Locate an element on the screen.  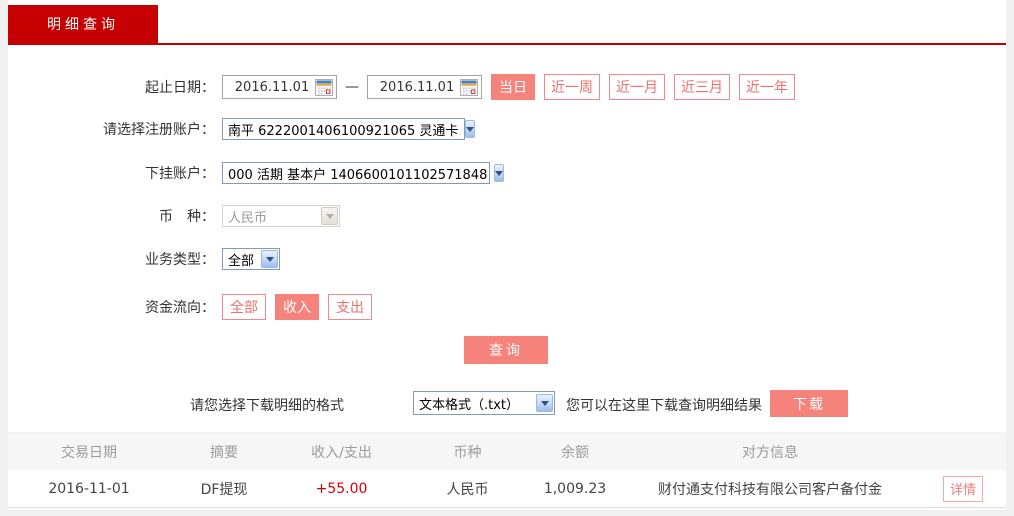
cell-amount: +55.00 is located at coordinates (341, 488).